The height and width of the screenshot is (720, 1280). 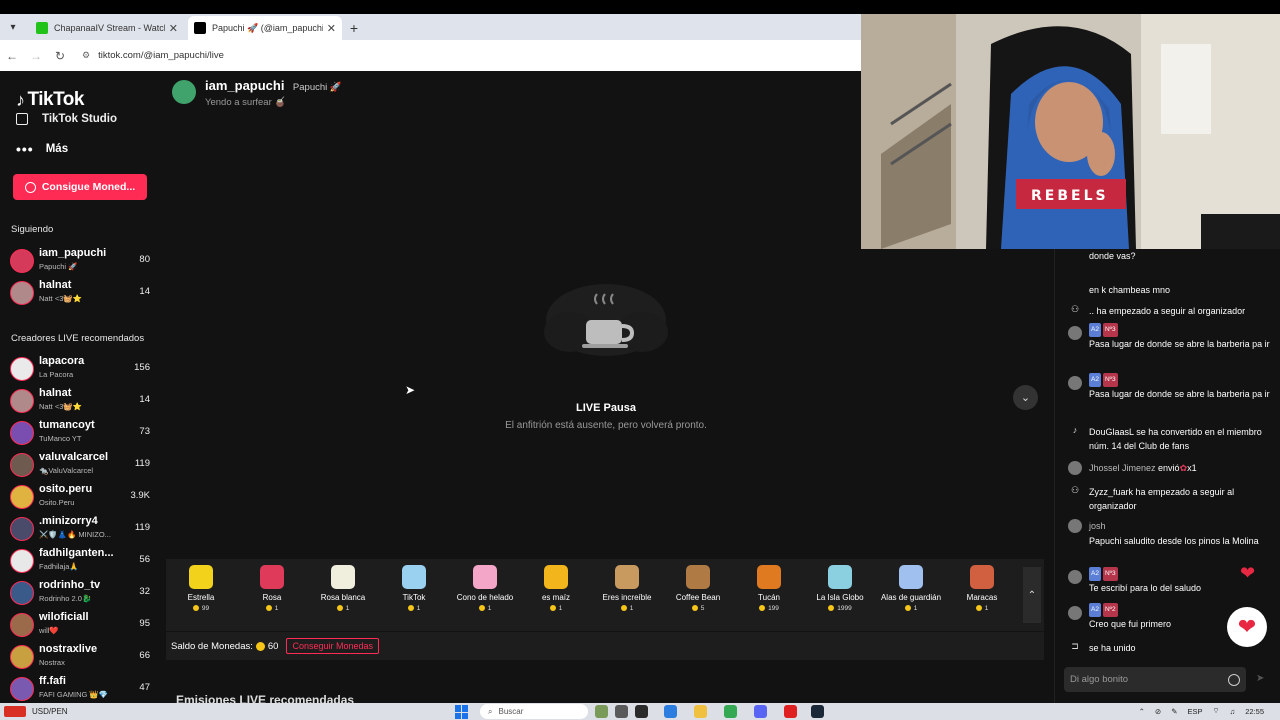 I want to click on balance-amount: 60, so click(x=273, y=646).